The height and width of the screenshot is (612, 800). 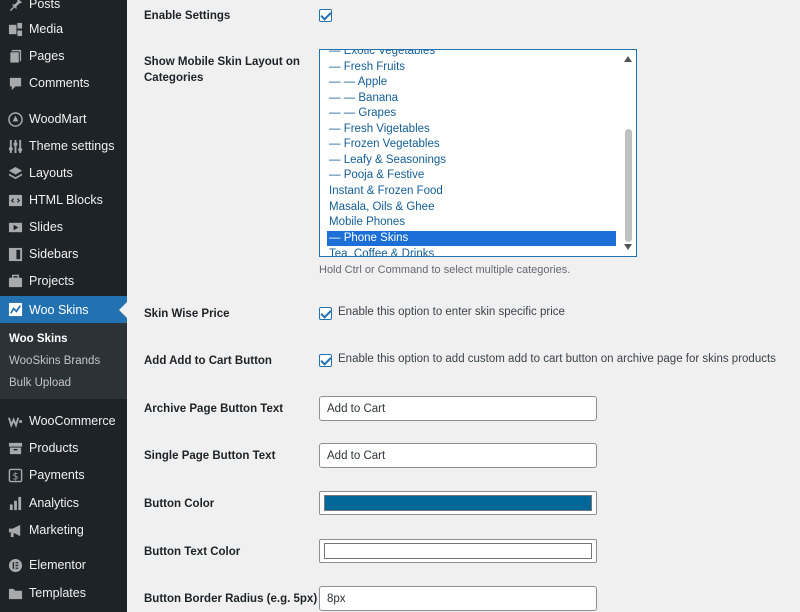 I want to click on slides-icon, so click(x=15, y=227).